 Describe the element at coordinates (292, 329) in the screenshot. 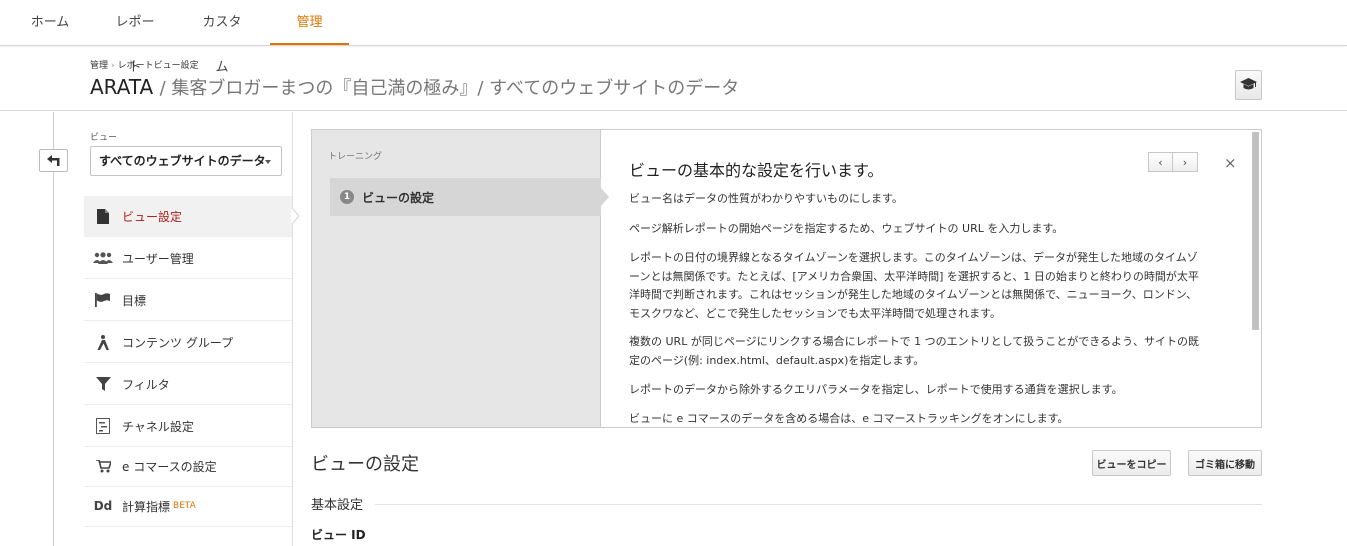

I see `sidebar-border` at that location.